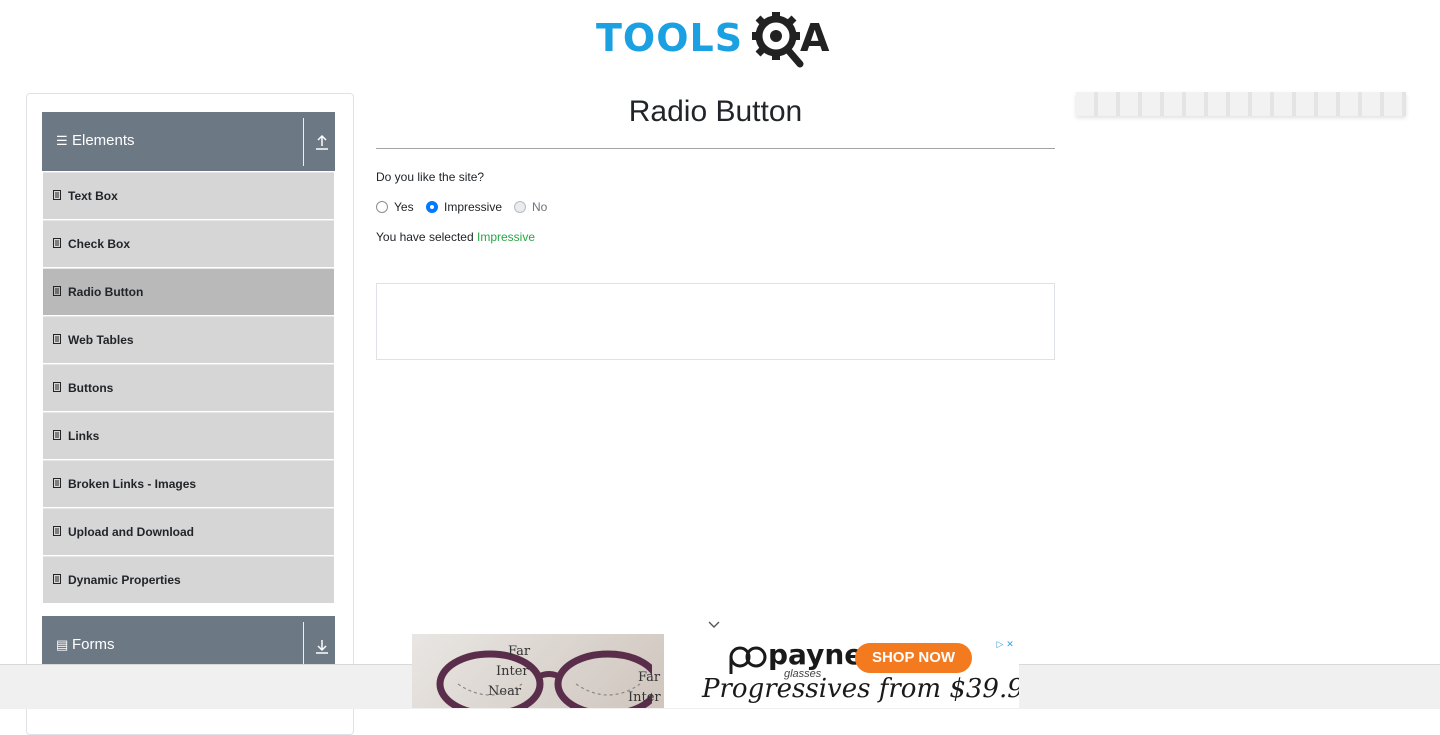 This screenshot has width=1440, height=735. I want to click on radio-label: Impressive, so click(473, 207).